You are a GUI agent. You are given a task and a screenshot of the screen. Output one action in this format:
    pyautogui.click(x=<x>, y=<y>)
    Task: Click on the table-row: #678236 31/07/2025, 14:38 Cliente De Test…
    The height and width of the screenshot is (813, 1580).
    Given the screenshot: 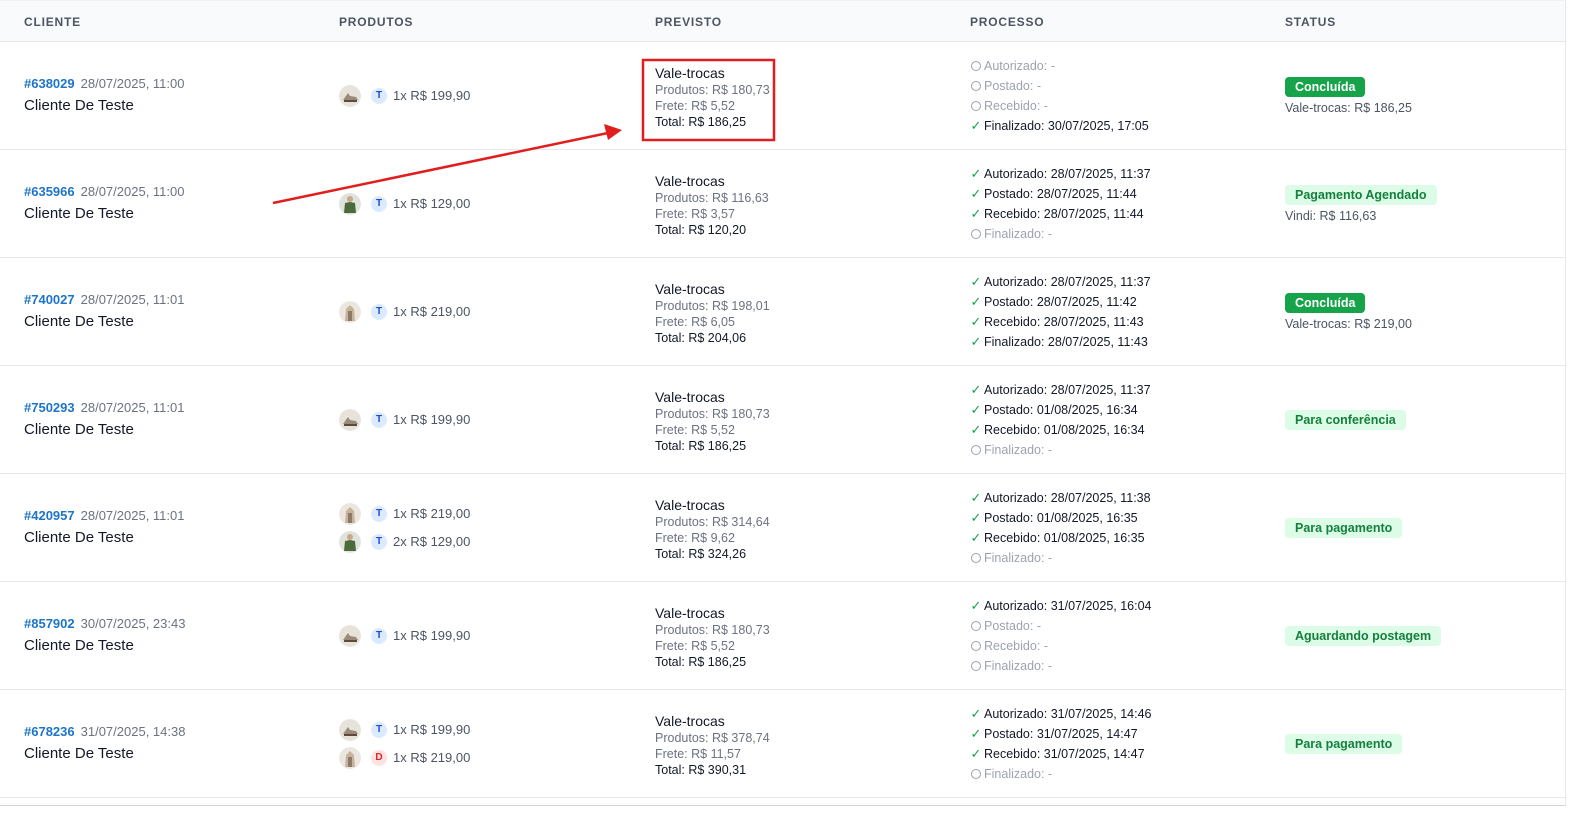 What is the action you would take?
    pyautogui.click(x=782, y=744)
    